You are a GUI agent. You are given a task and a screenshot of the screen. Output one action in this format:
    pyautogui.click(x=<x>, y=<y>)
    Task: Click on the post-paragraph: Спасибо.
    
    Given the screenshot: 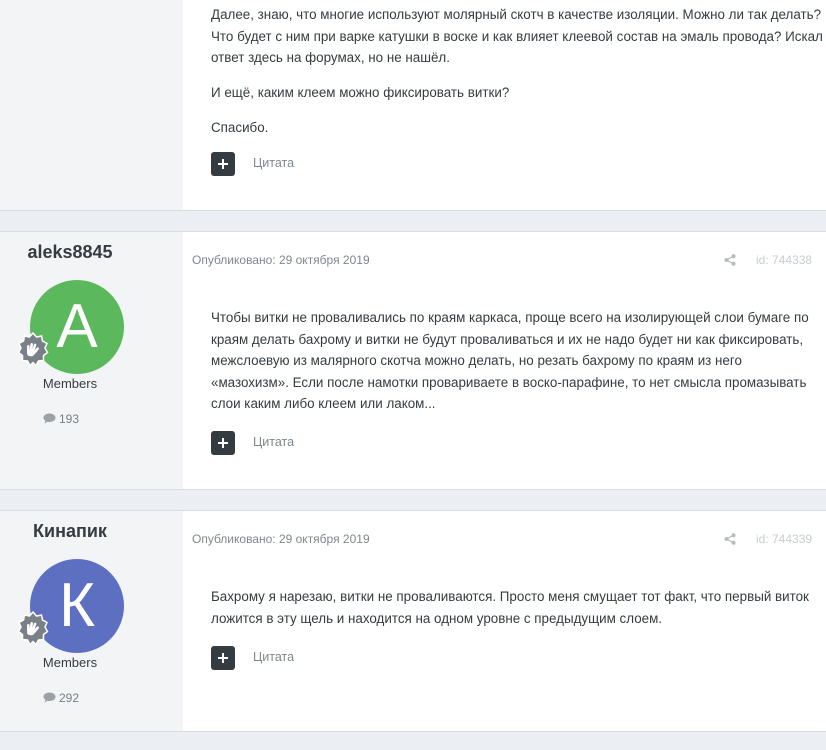 What is the action you would take?
    pyautogui.click(x=240, y=127)
    